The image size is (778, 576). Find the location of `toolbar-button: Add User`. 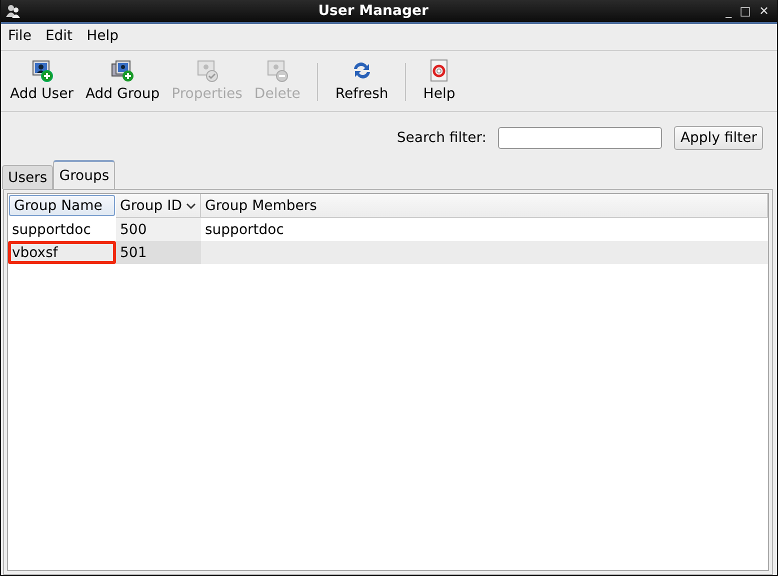

toolbar-button: Add User is located at coordinates (41, 80).